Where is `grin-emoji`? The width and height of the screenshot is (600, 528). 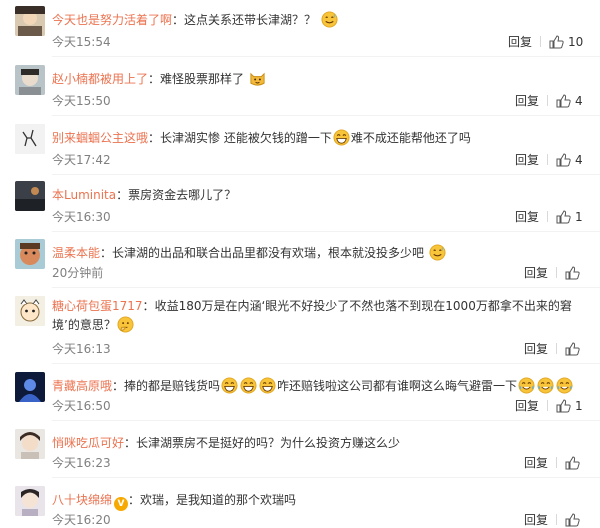 grin-emoji is located at coordinates (341, 137).